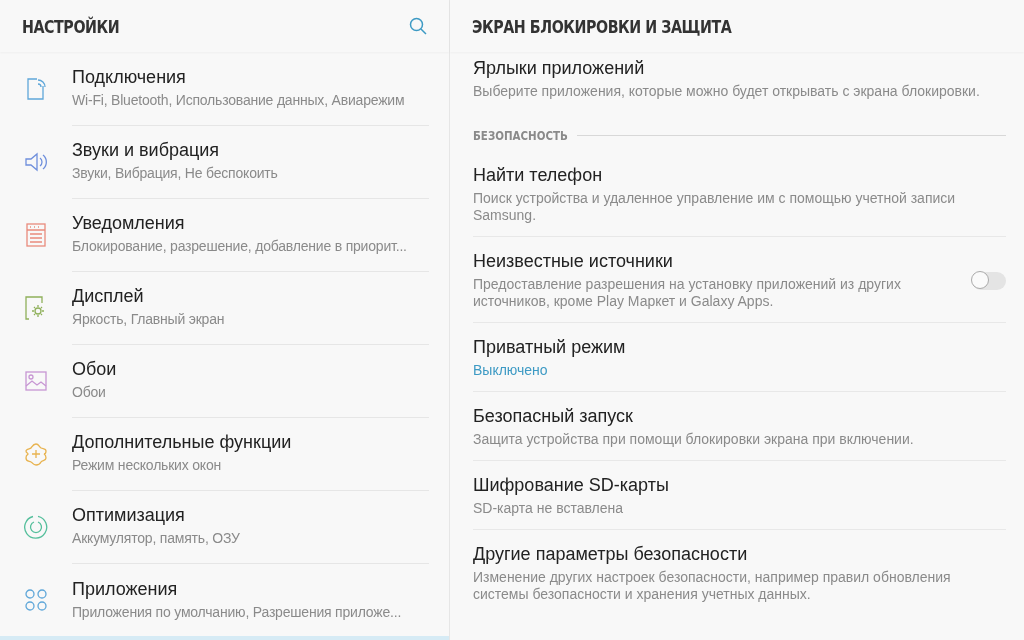 The image size is (1024, 640). Describe the element at coordinates (71, 26) in the screenshot. I see `settings-title: НАСТРОЙКИ` at that location.